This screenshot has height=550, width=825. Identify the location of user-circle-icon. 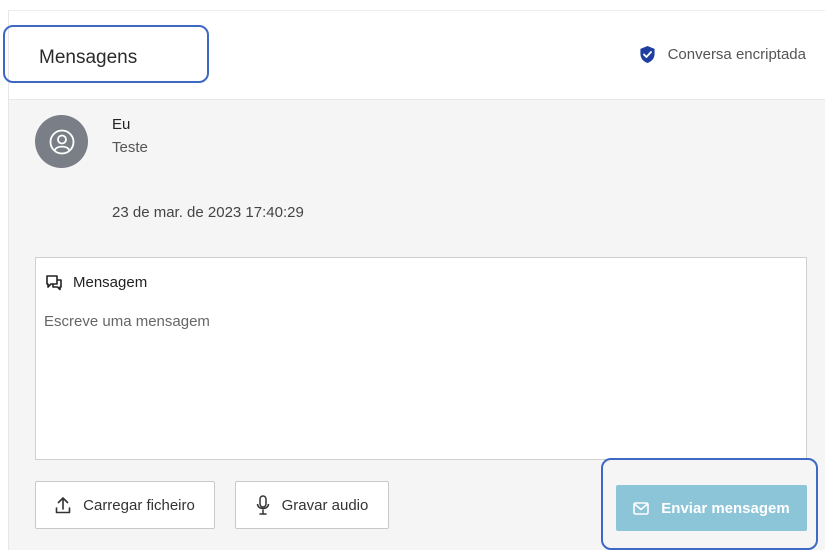
(61, 141).